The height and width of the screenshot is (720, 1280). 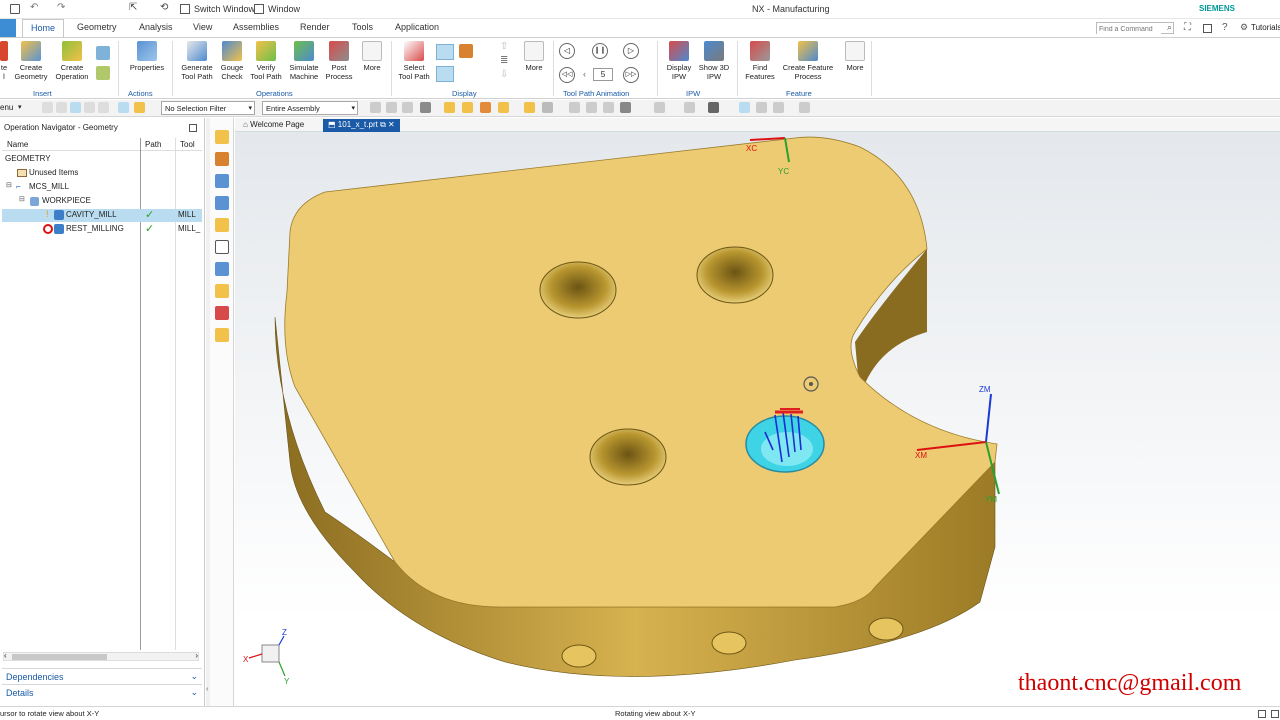 What do you see at coordinates (804, 107) in the screenshot?
I see `clip-icon` at bounding box center [804, 107].